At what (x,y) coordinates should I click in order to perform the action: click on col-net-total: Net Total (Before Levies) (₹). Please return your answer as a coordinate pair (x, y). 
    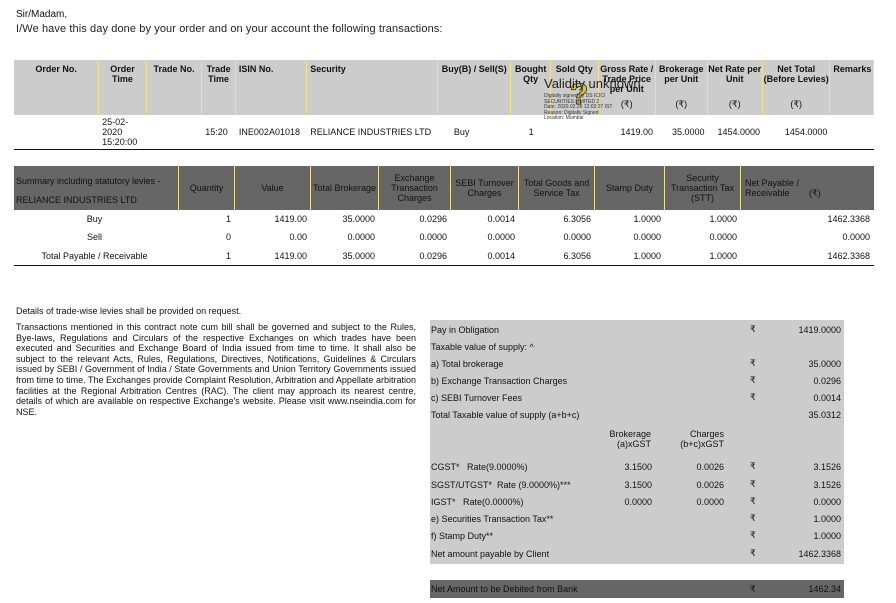
    Looking at the image, I should click on (797, 87).